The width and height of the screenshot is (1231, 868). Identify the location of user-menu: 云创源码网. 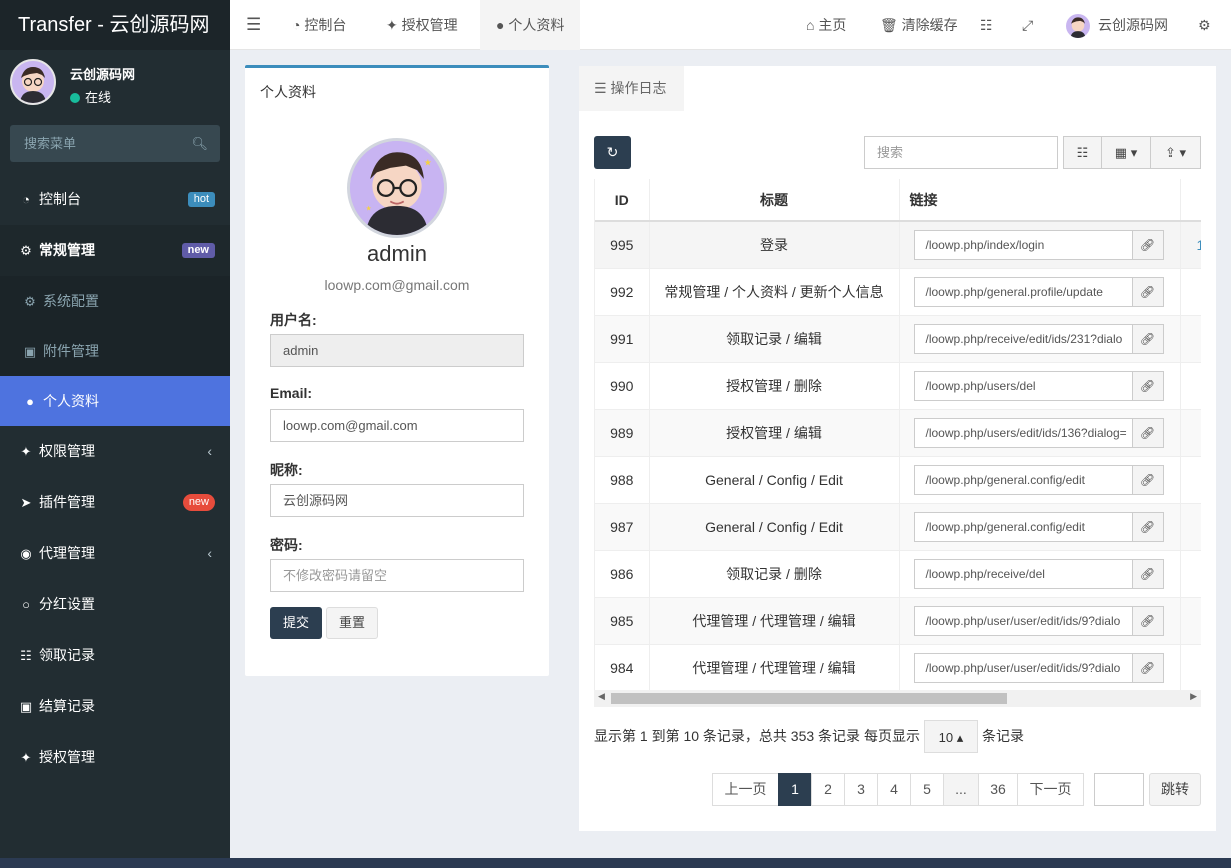
(1117, 25).